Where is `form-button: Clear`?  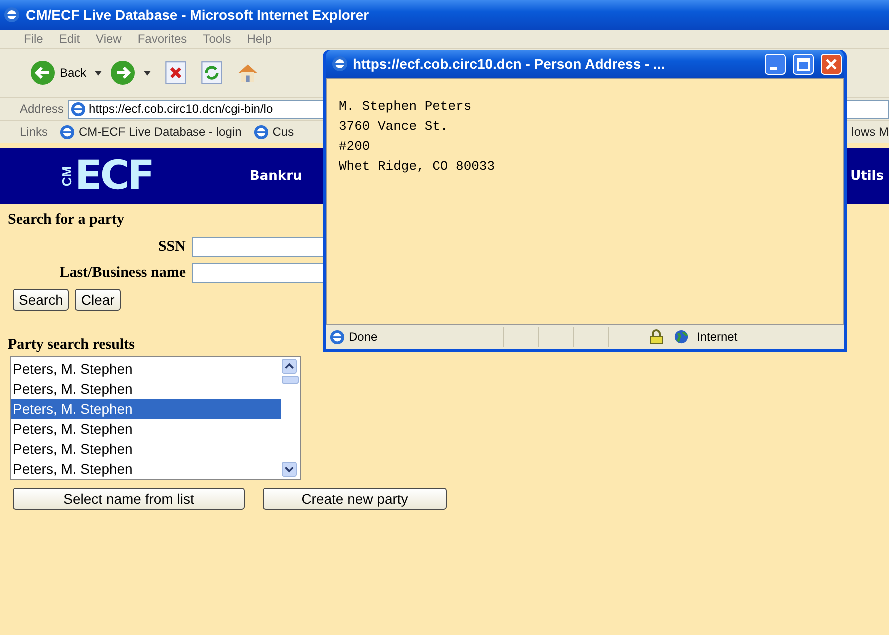 form-button: Clear is located at coordinates (98, 300).